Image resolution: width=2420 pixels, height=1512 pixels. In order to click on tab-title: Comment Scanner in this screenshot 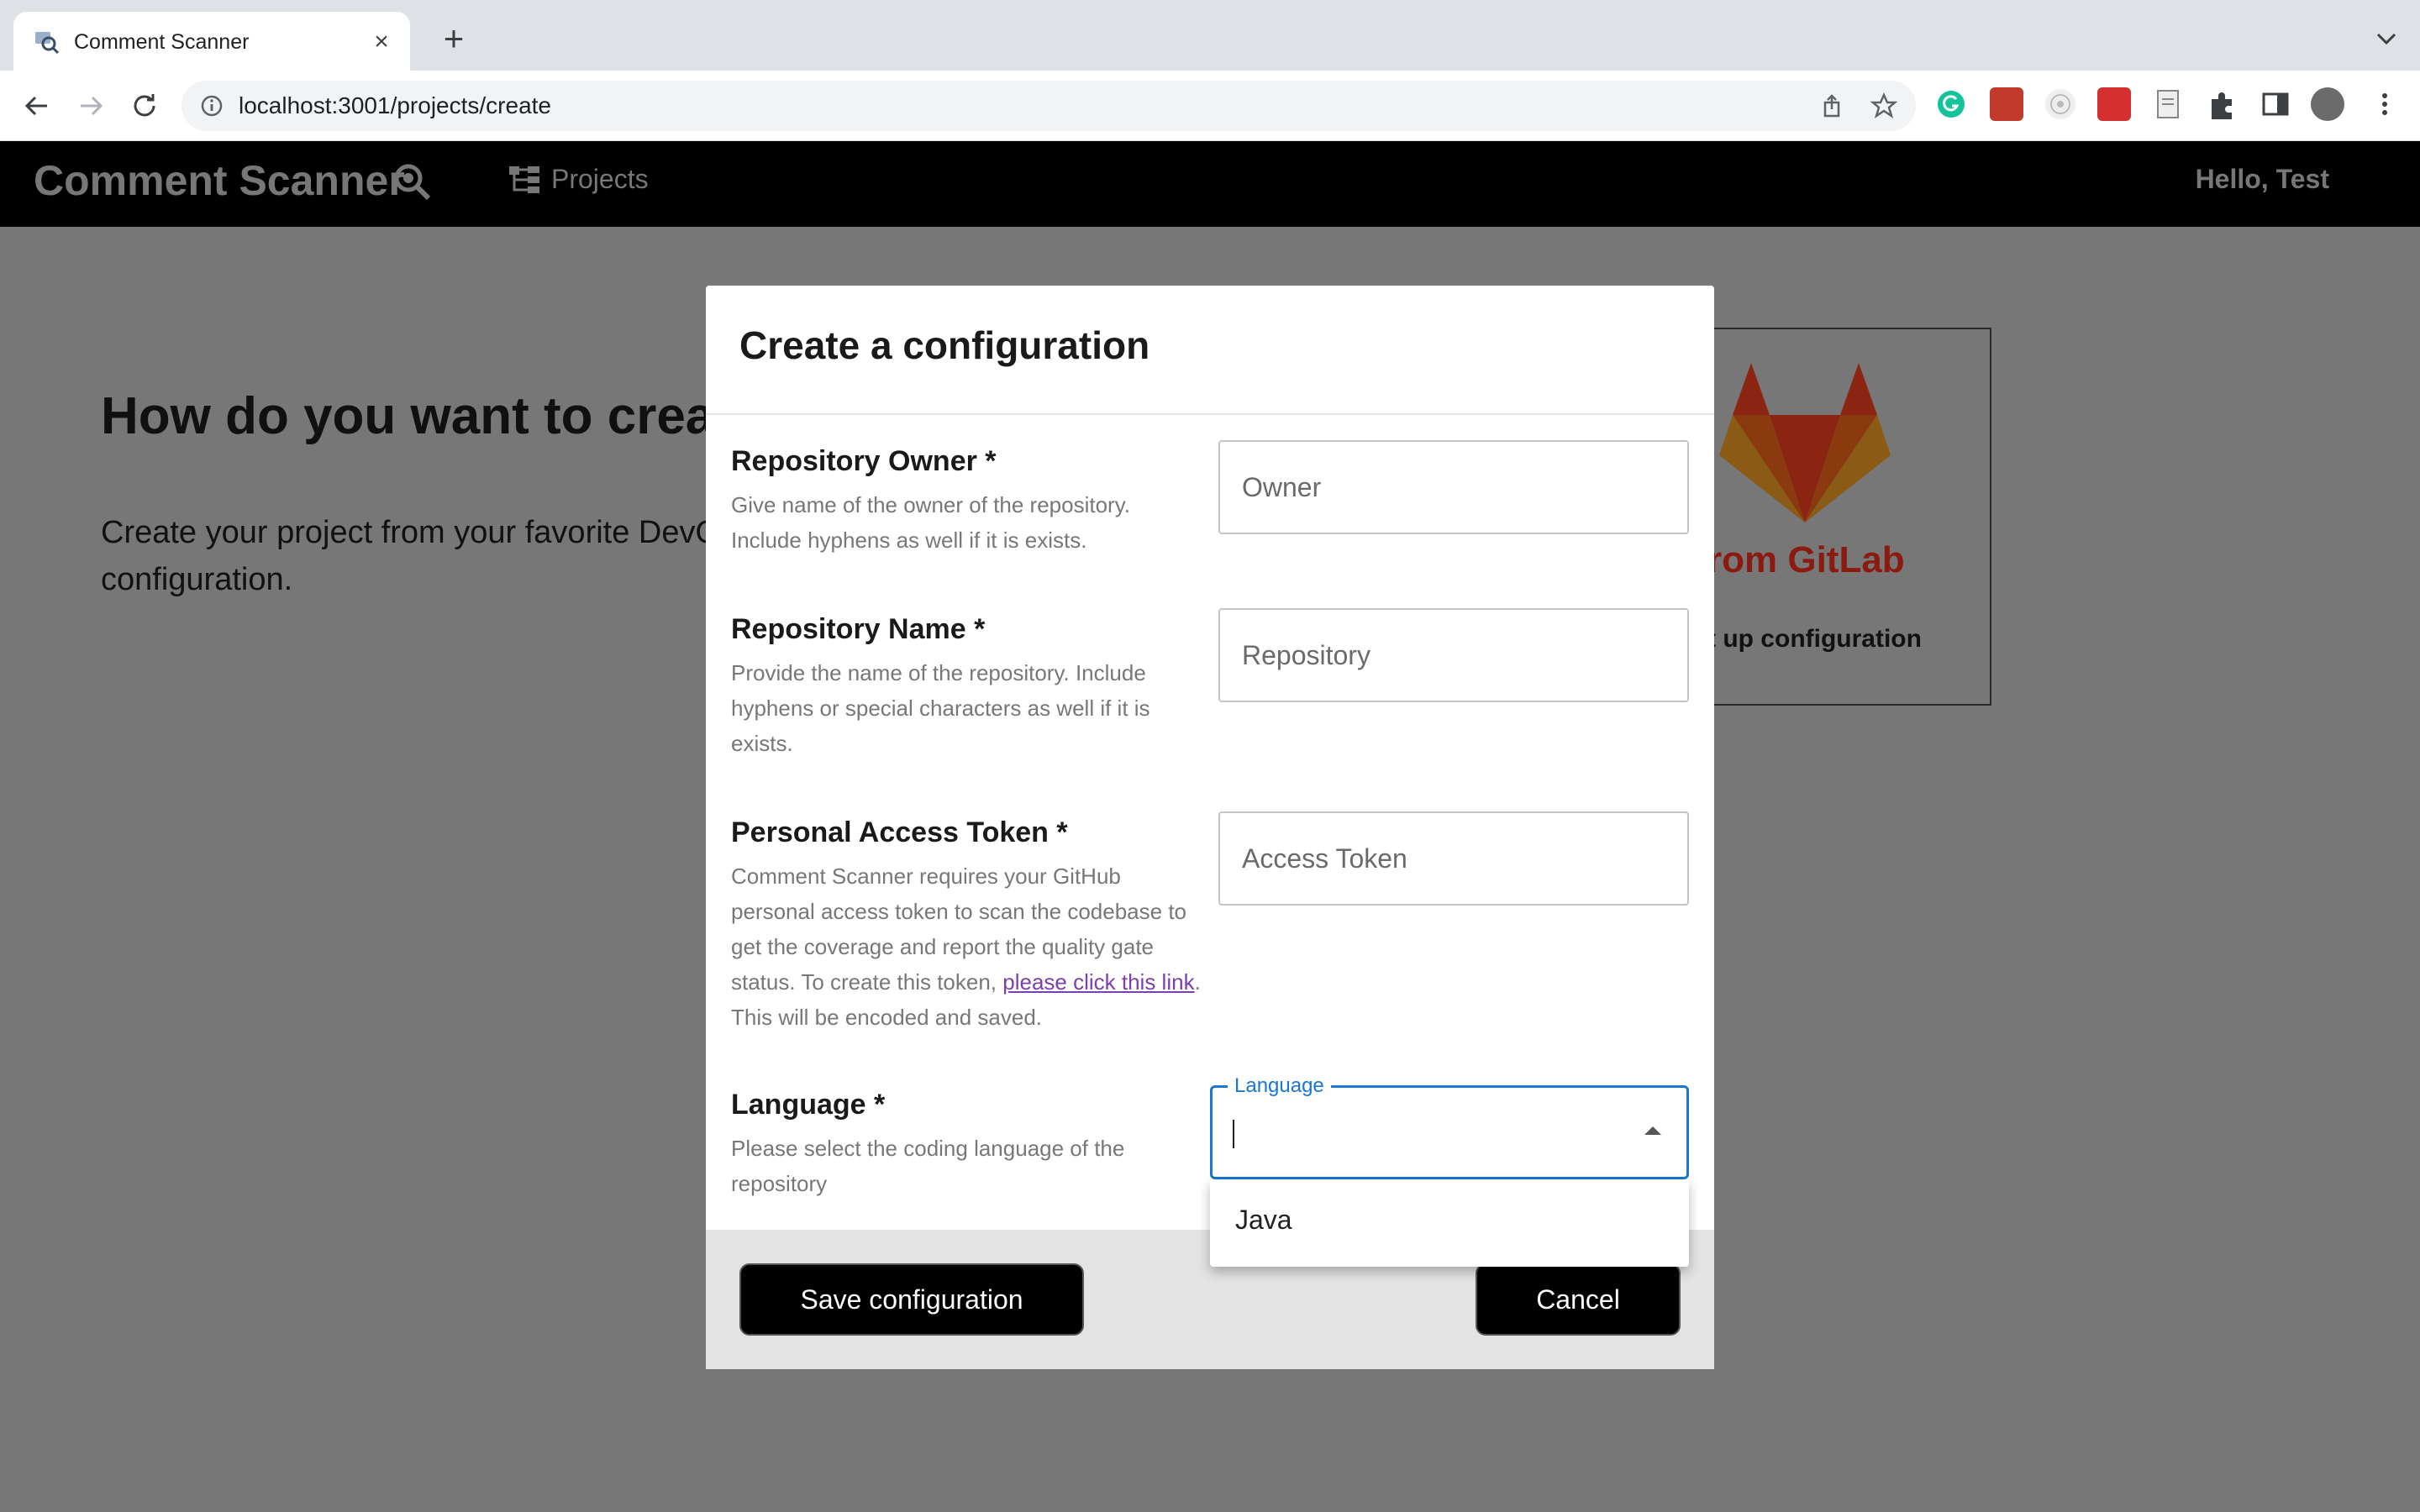, I will do `click(162, 42)`.